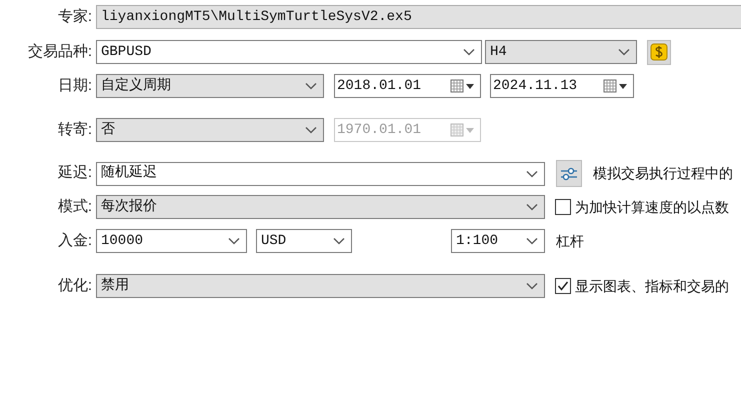  I want to click on optimization-dropdown: 禁用, so click(320, 286).